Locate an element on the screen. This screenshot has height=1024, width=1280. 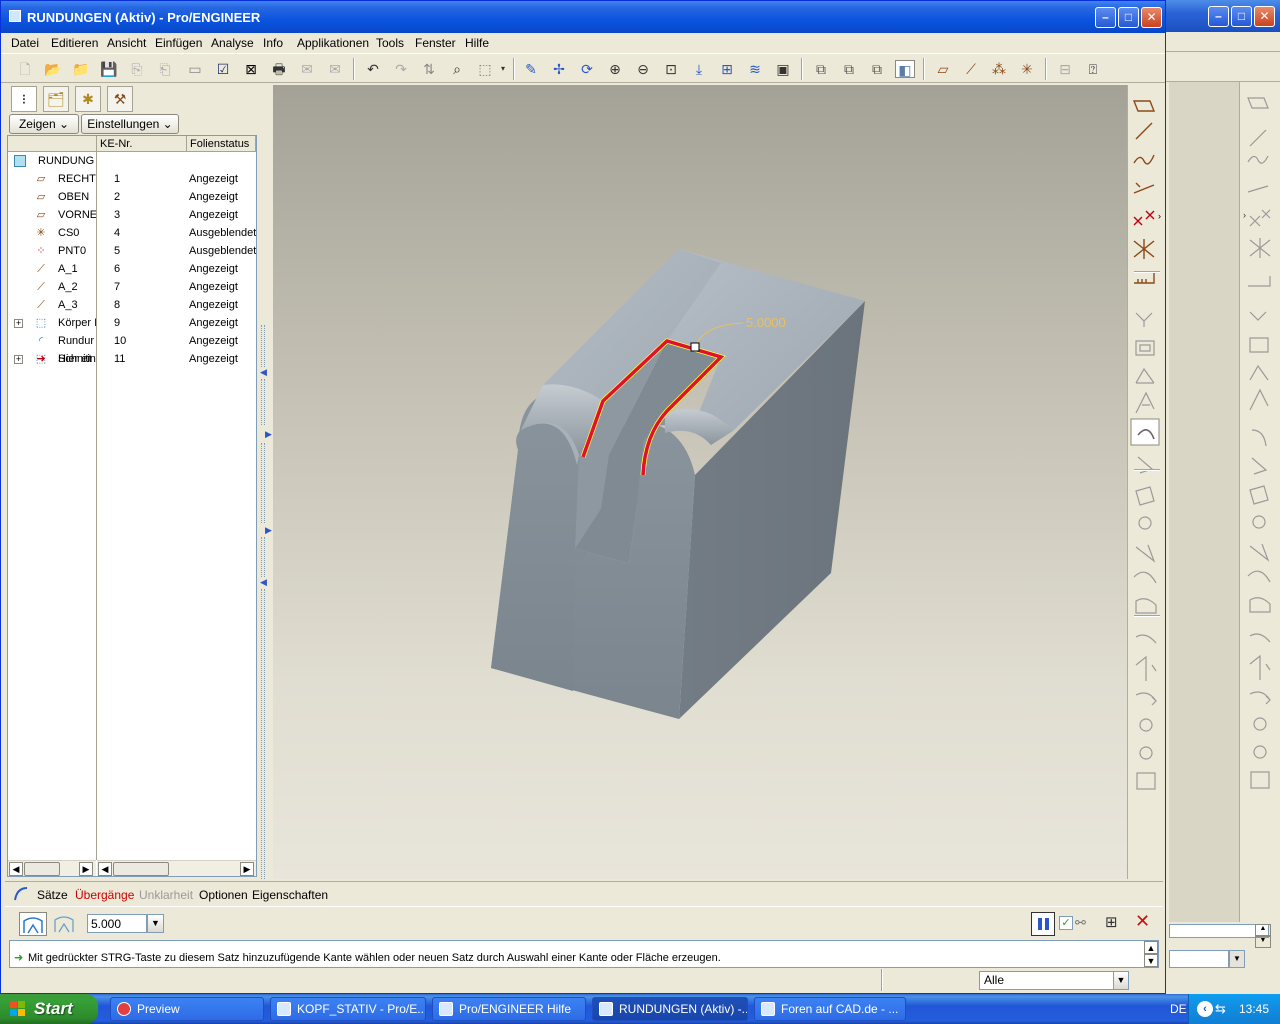
wrap-tool-icon is located at coordinates (1146, 781).